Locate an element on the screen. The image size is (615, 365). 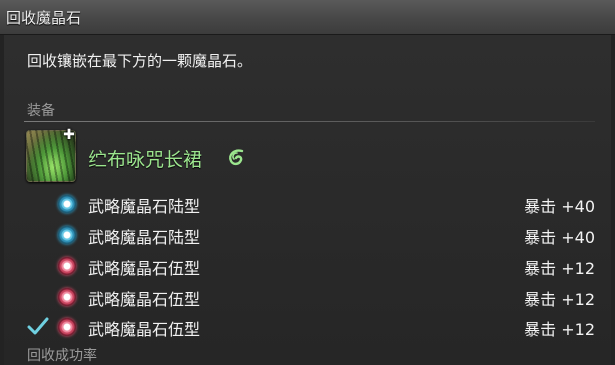
success-rate-section-label: 回收成功率 is located at coordinates (62, 356).